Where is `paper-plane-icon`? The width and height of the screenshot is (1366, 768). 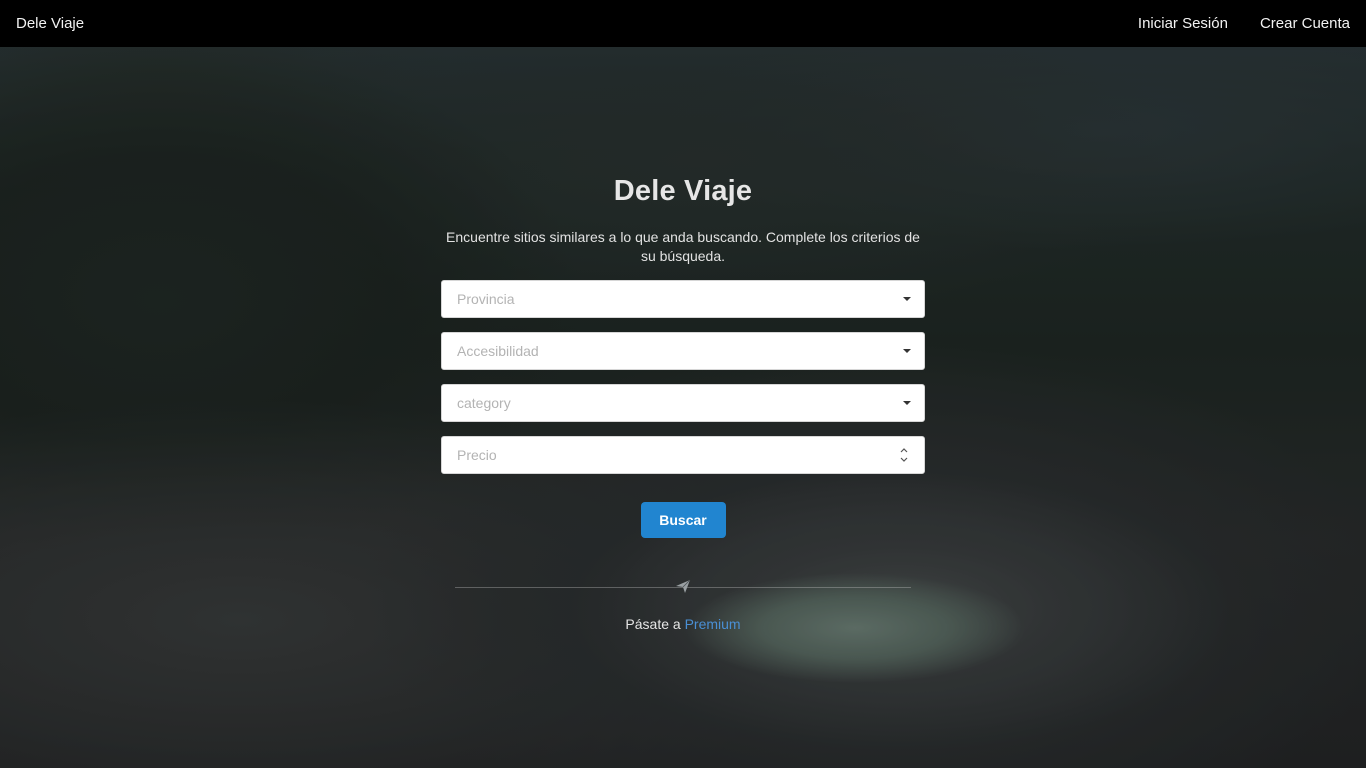 paper-plane-icon is located at coordinates (683, 586).